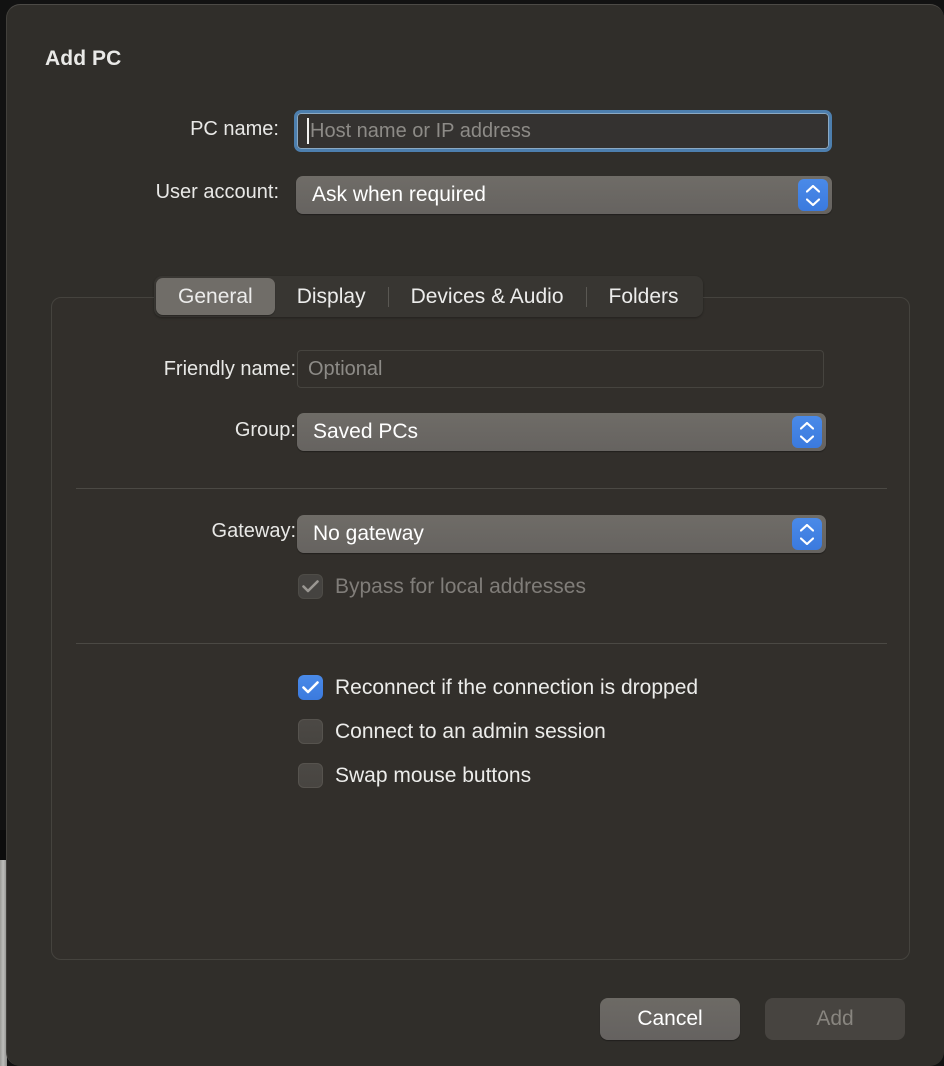 The width and height of the screenshot is (944, 1066). What do you see at coordinates (83, 58) in the screenshot?
I see `dialog-title: Add PC` at bounding box center [83, 58].